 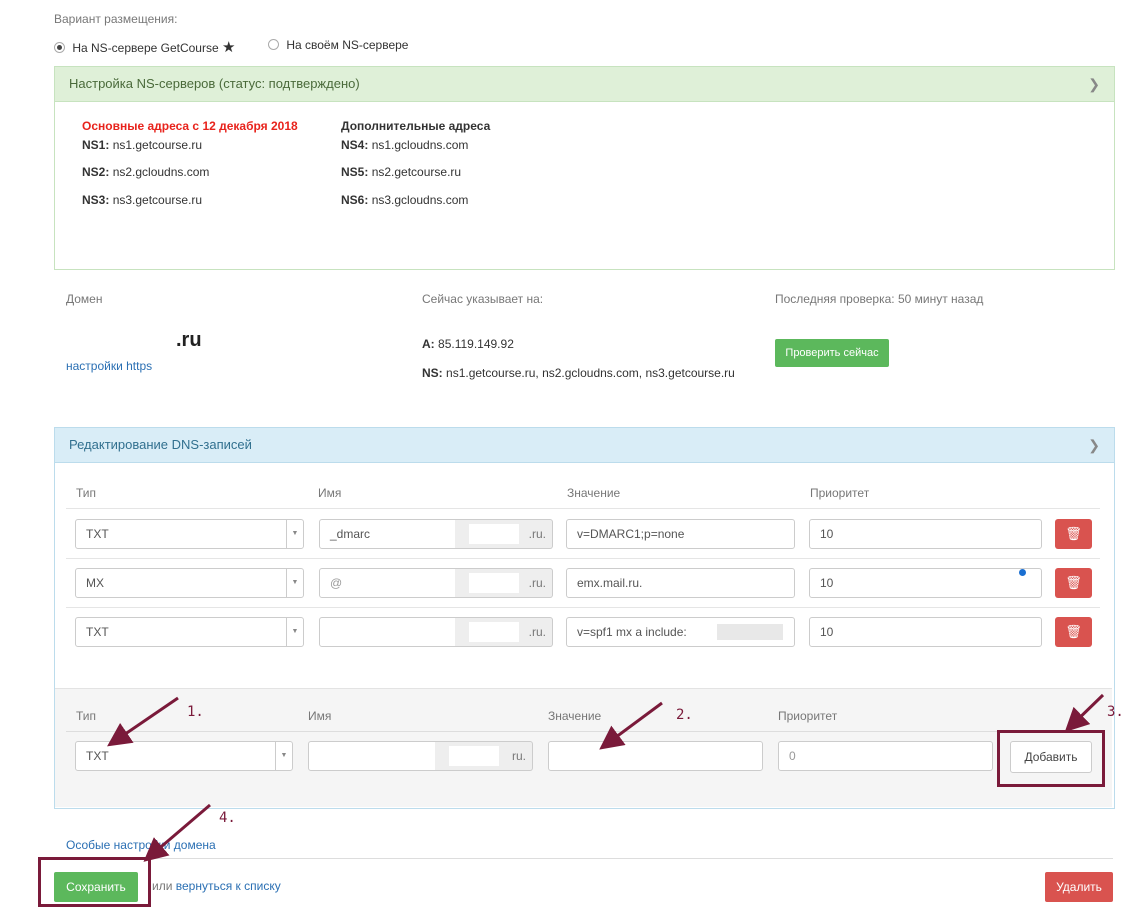 What do you see at coordinates (227, 818) in the screenshot?
I see `annotation-4: 4.` at bounding box center [227, 818].